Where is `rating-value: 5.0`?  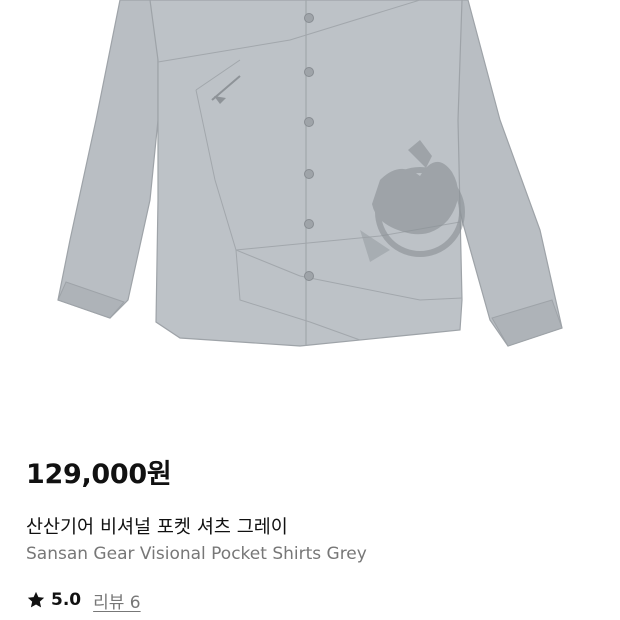
rating-value: 5.0 is located at coordinates (66, 600).